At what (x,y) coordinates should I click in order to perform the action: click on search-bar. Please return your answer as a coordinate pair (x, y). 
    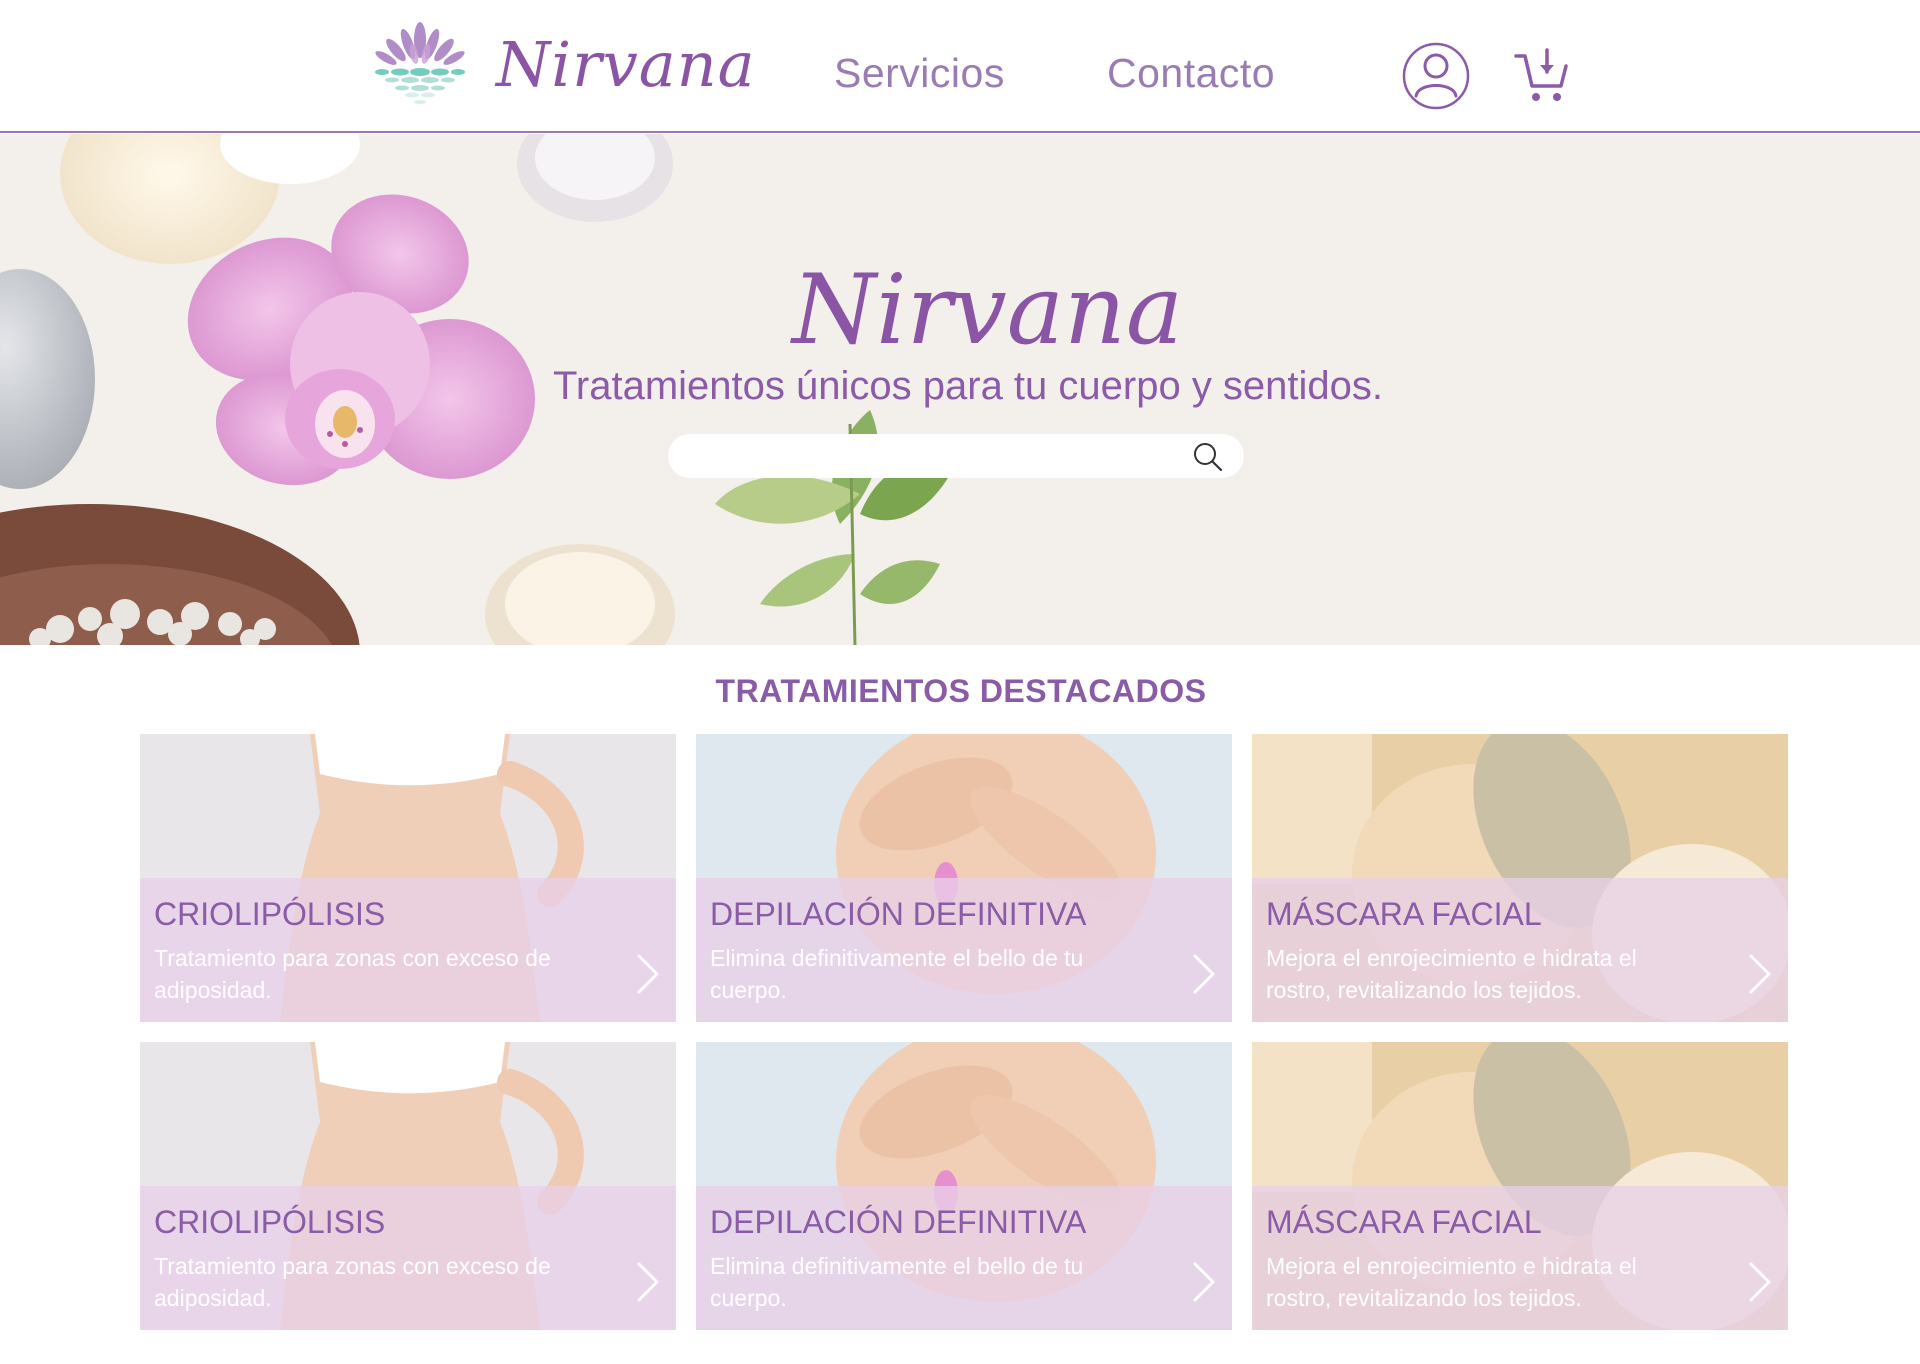
    Looking at the image, I should click on (956, 456).